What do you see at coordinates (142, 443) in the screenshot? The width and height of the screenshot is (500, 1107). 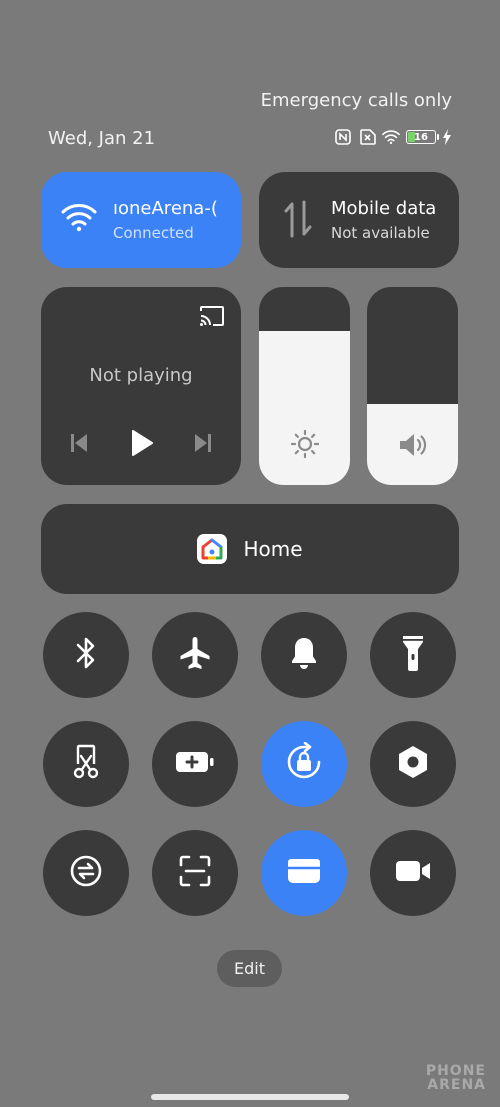 I see `play-icon` at bounding box center [142, 443].